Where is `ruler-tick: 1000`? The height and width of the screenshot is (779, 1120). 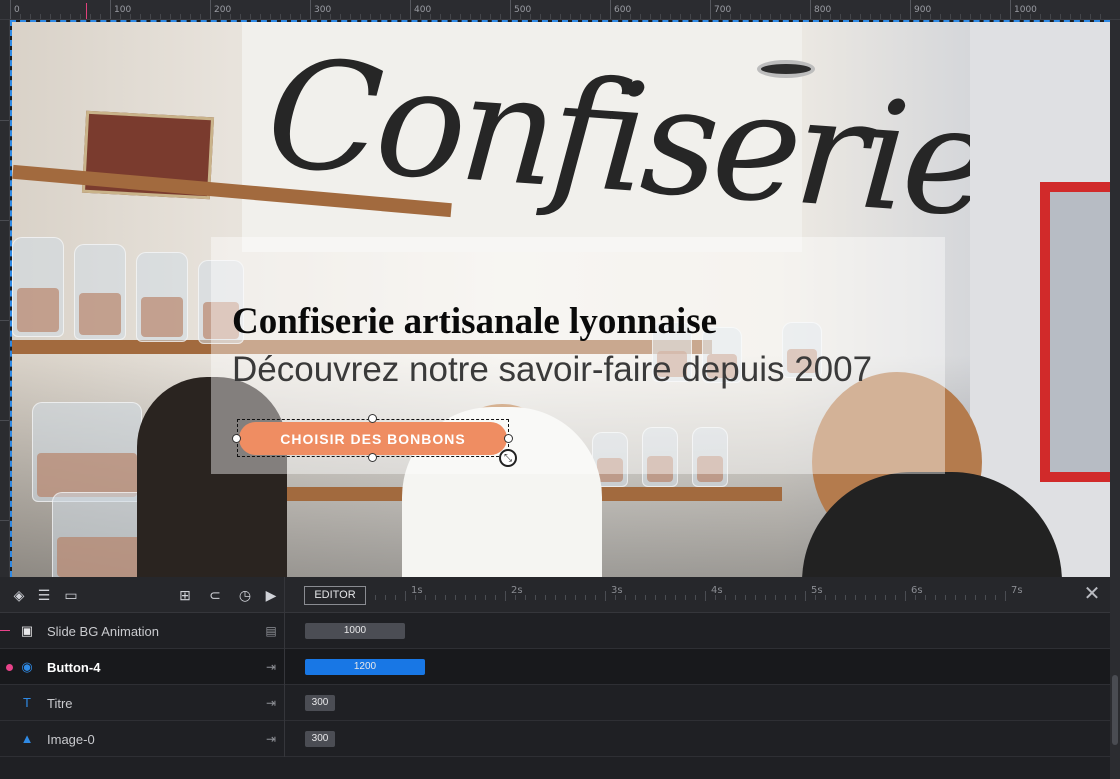 ruler-tick: 1000 is located at coordinates (1023, 9).